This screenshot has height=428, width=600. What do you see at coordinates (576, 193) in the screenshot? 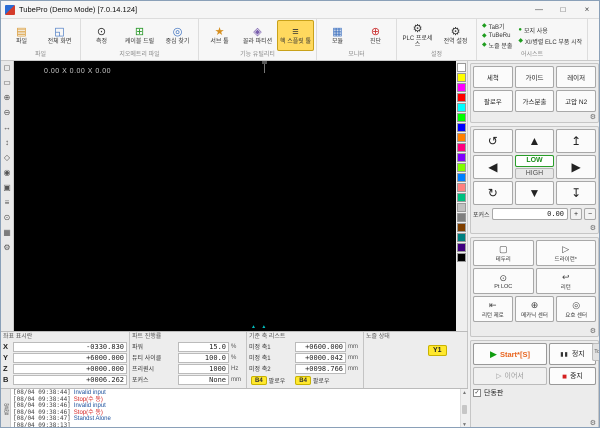
I see `lift-down-button: ↧` at bounding box center [576, 193].